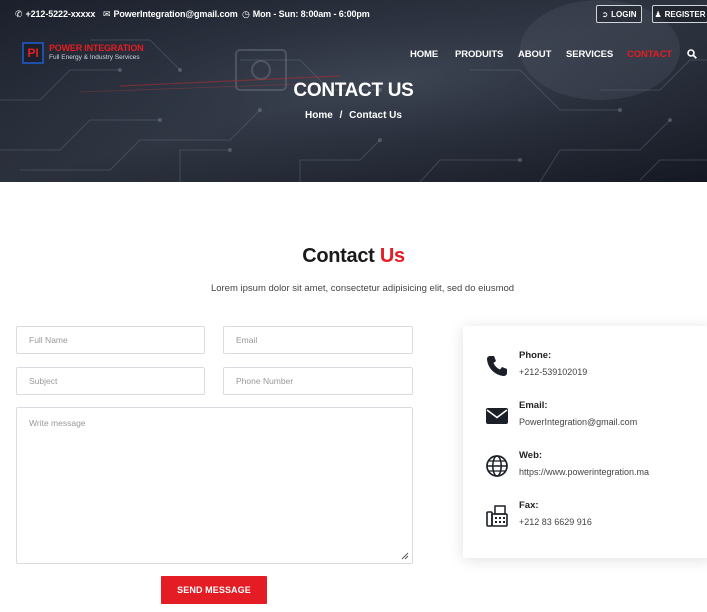 The image size is (707, 612). Describe the element at coordinates (533, 405) in the screenshot. I see `email-label: Email:` at that location.